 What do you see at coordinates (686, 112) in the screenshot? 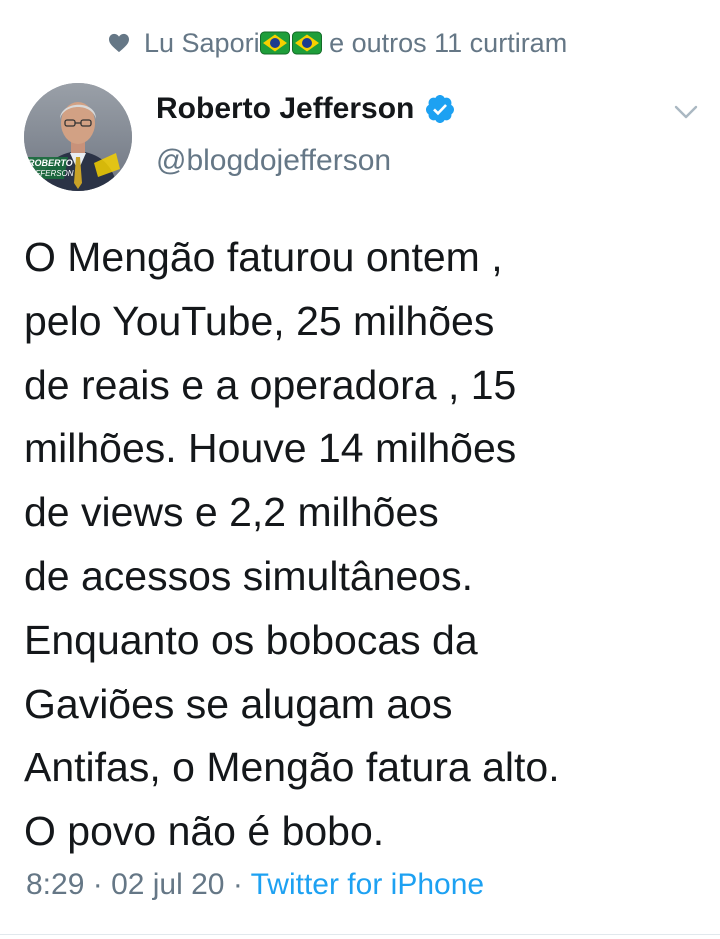
I see `chevron-down-icon` at bounding box center [686, 112].